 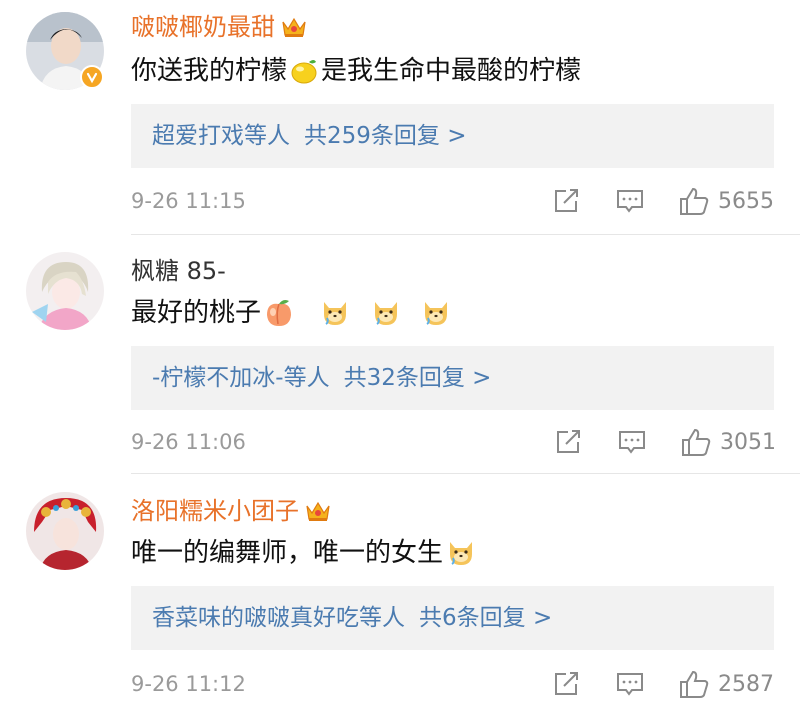 What do you see at coordinates (221, 136) in the screenshot?
I see `reply-users: 超爱打戏等人` at bounding box center [221, 136].